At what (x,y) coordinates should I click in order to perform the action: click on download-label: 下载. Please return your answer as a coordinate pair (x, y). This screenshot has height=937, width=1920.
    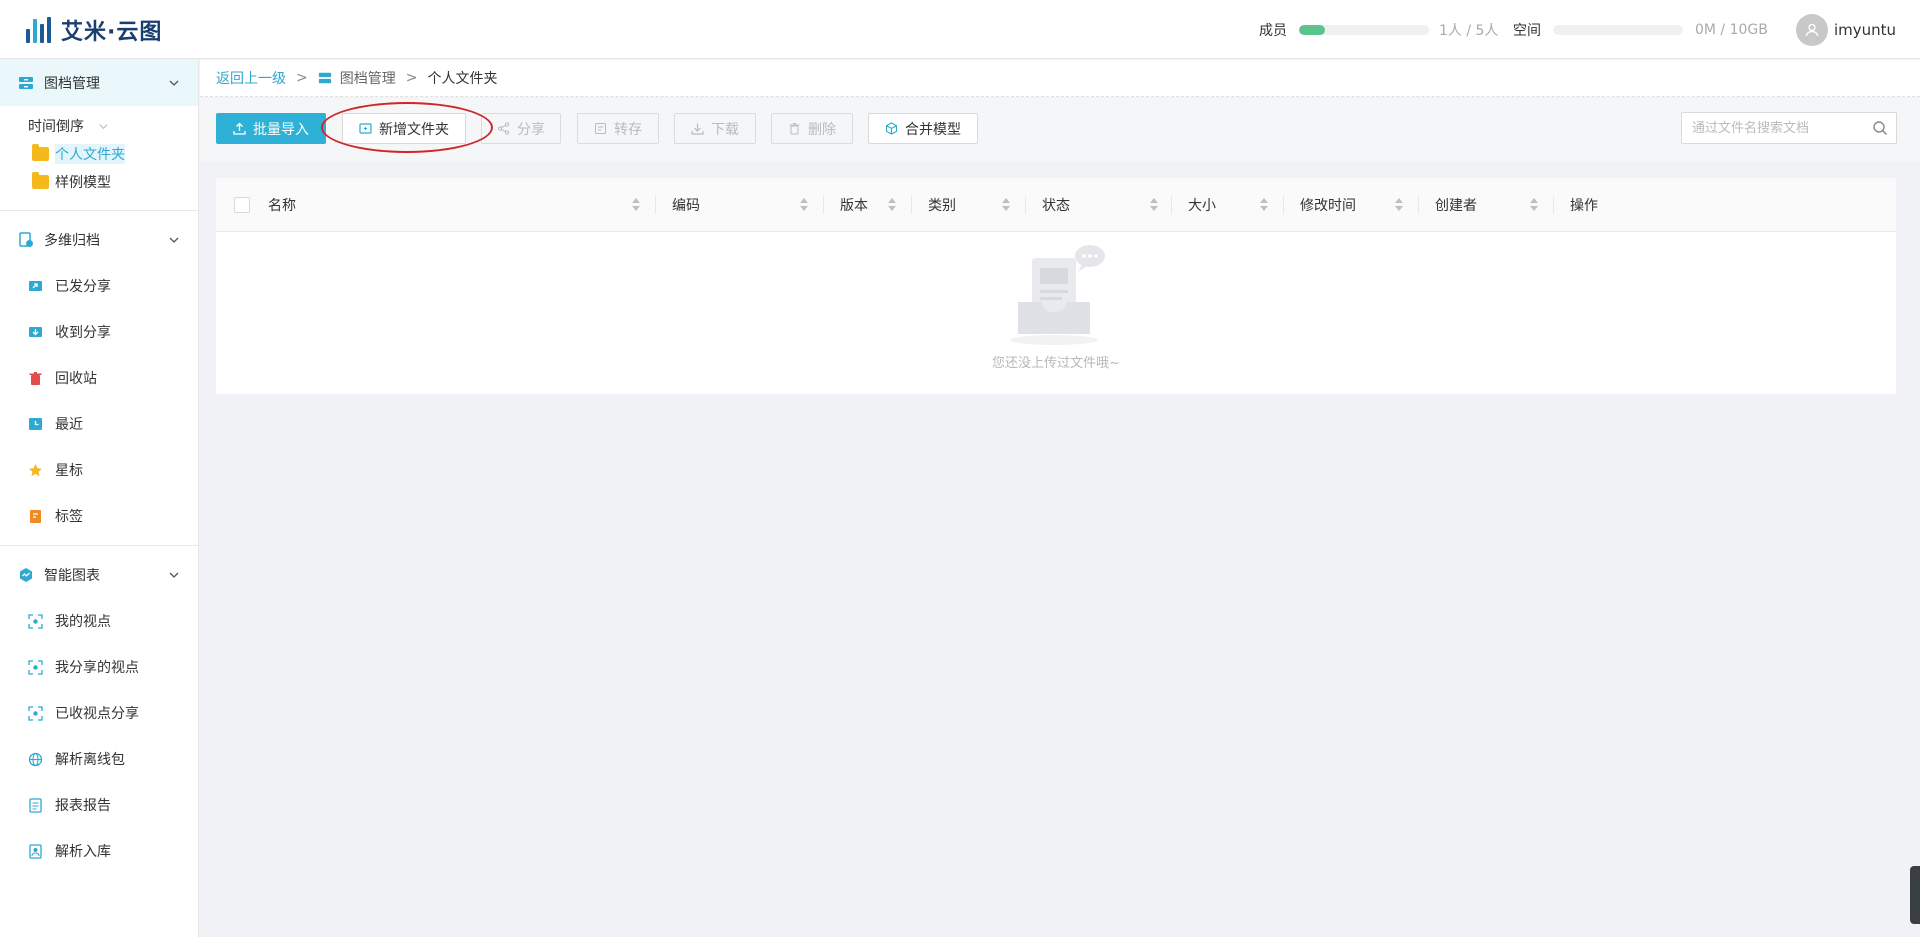
    Looking at the image, I should click on (725, 129).